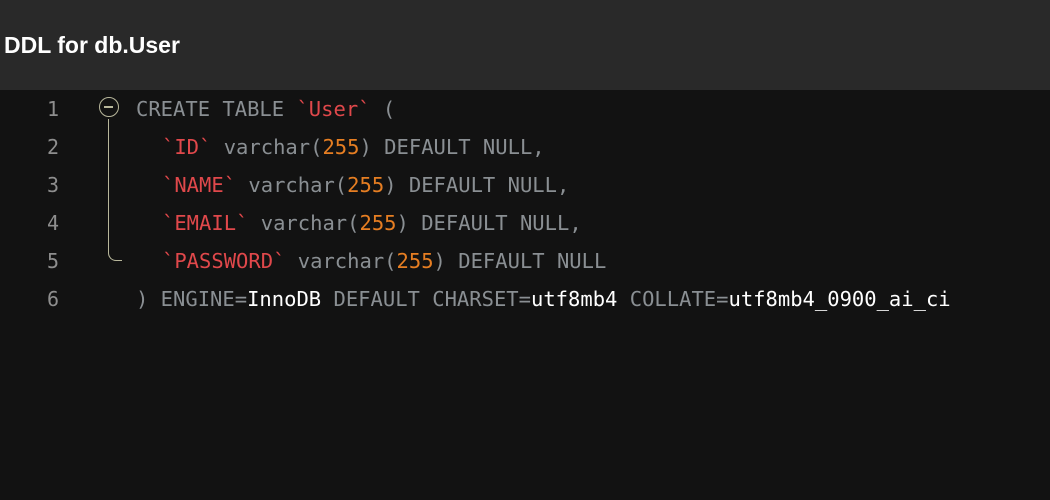 This screenshot has height=500, width=1050. What do you see at coordinates (52, 109) in the screenshot?
I see `line-number: 1` at bounding box center [52, 109].